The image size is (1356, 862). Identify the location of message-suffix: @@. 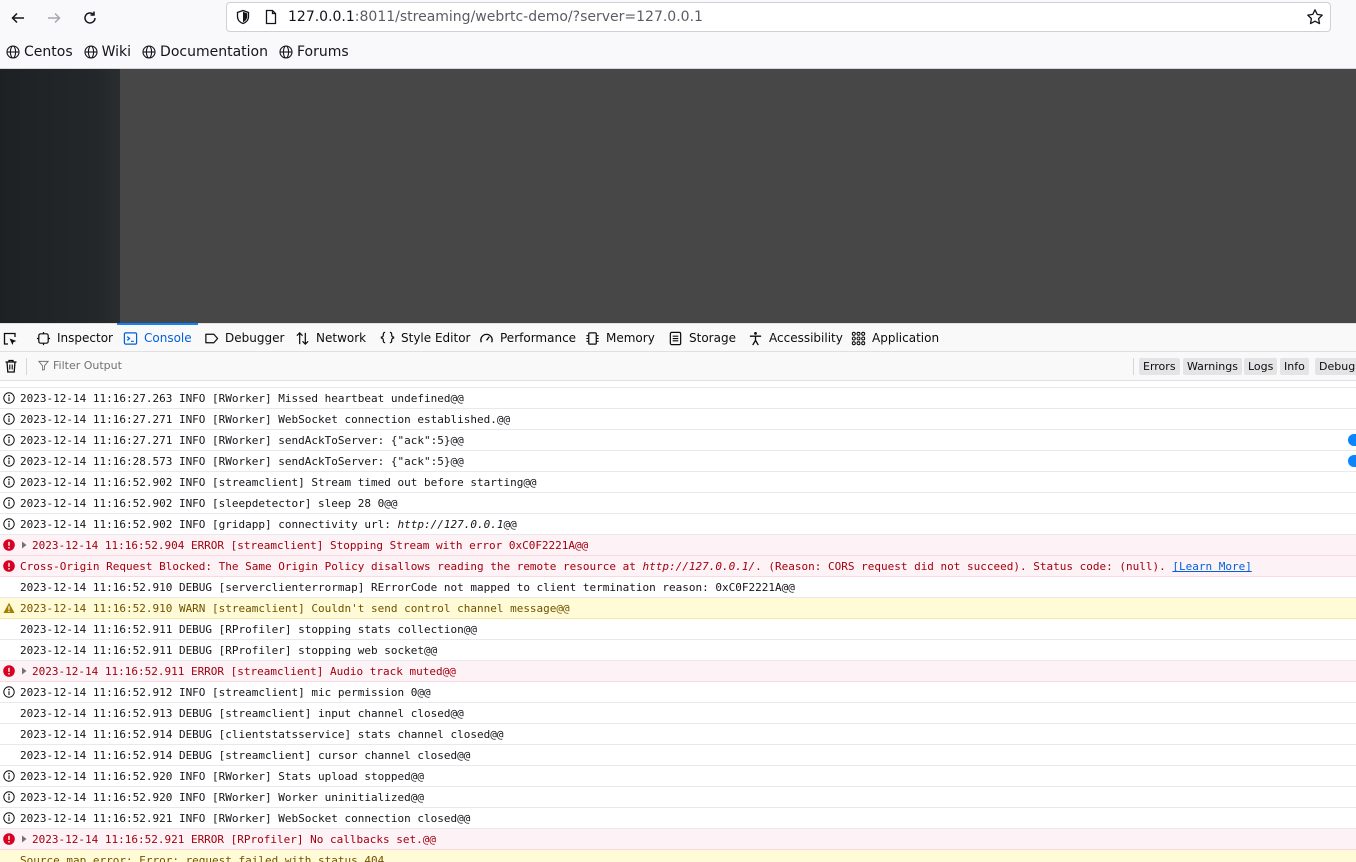
(510, 524).